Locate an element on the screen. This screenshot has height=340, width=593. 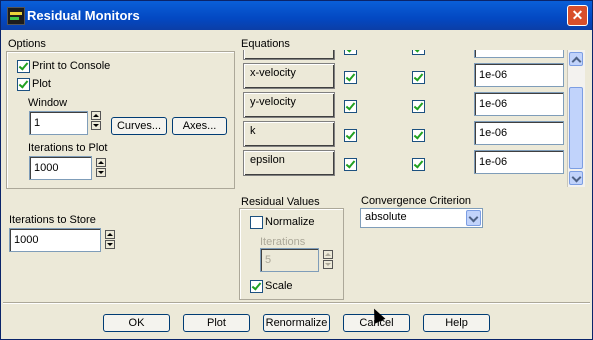
scale-label: Scale is located at coordinates (279, 286).